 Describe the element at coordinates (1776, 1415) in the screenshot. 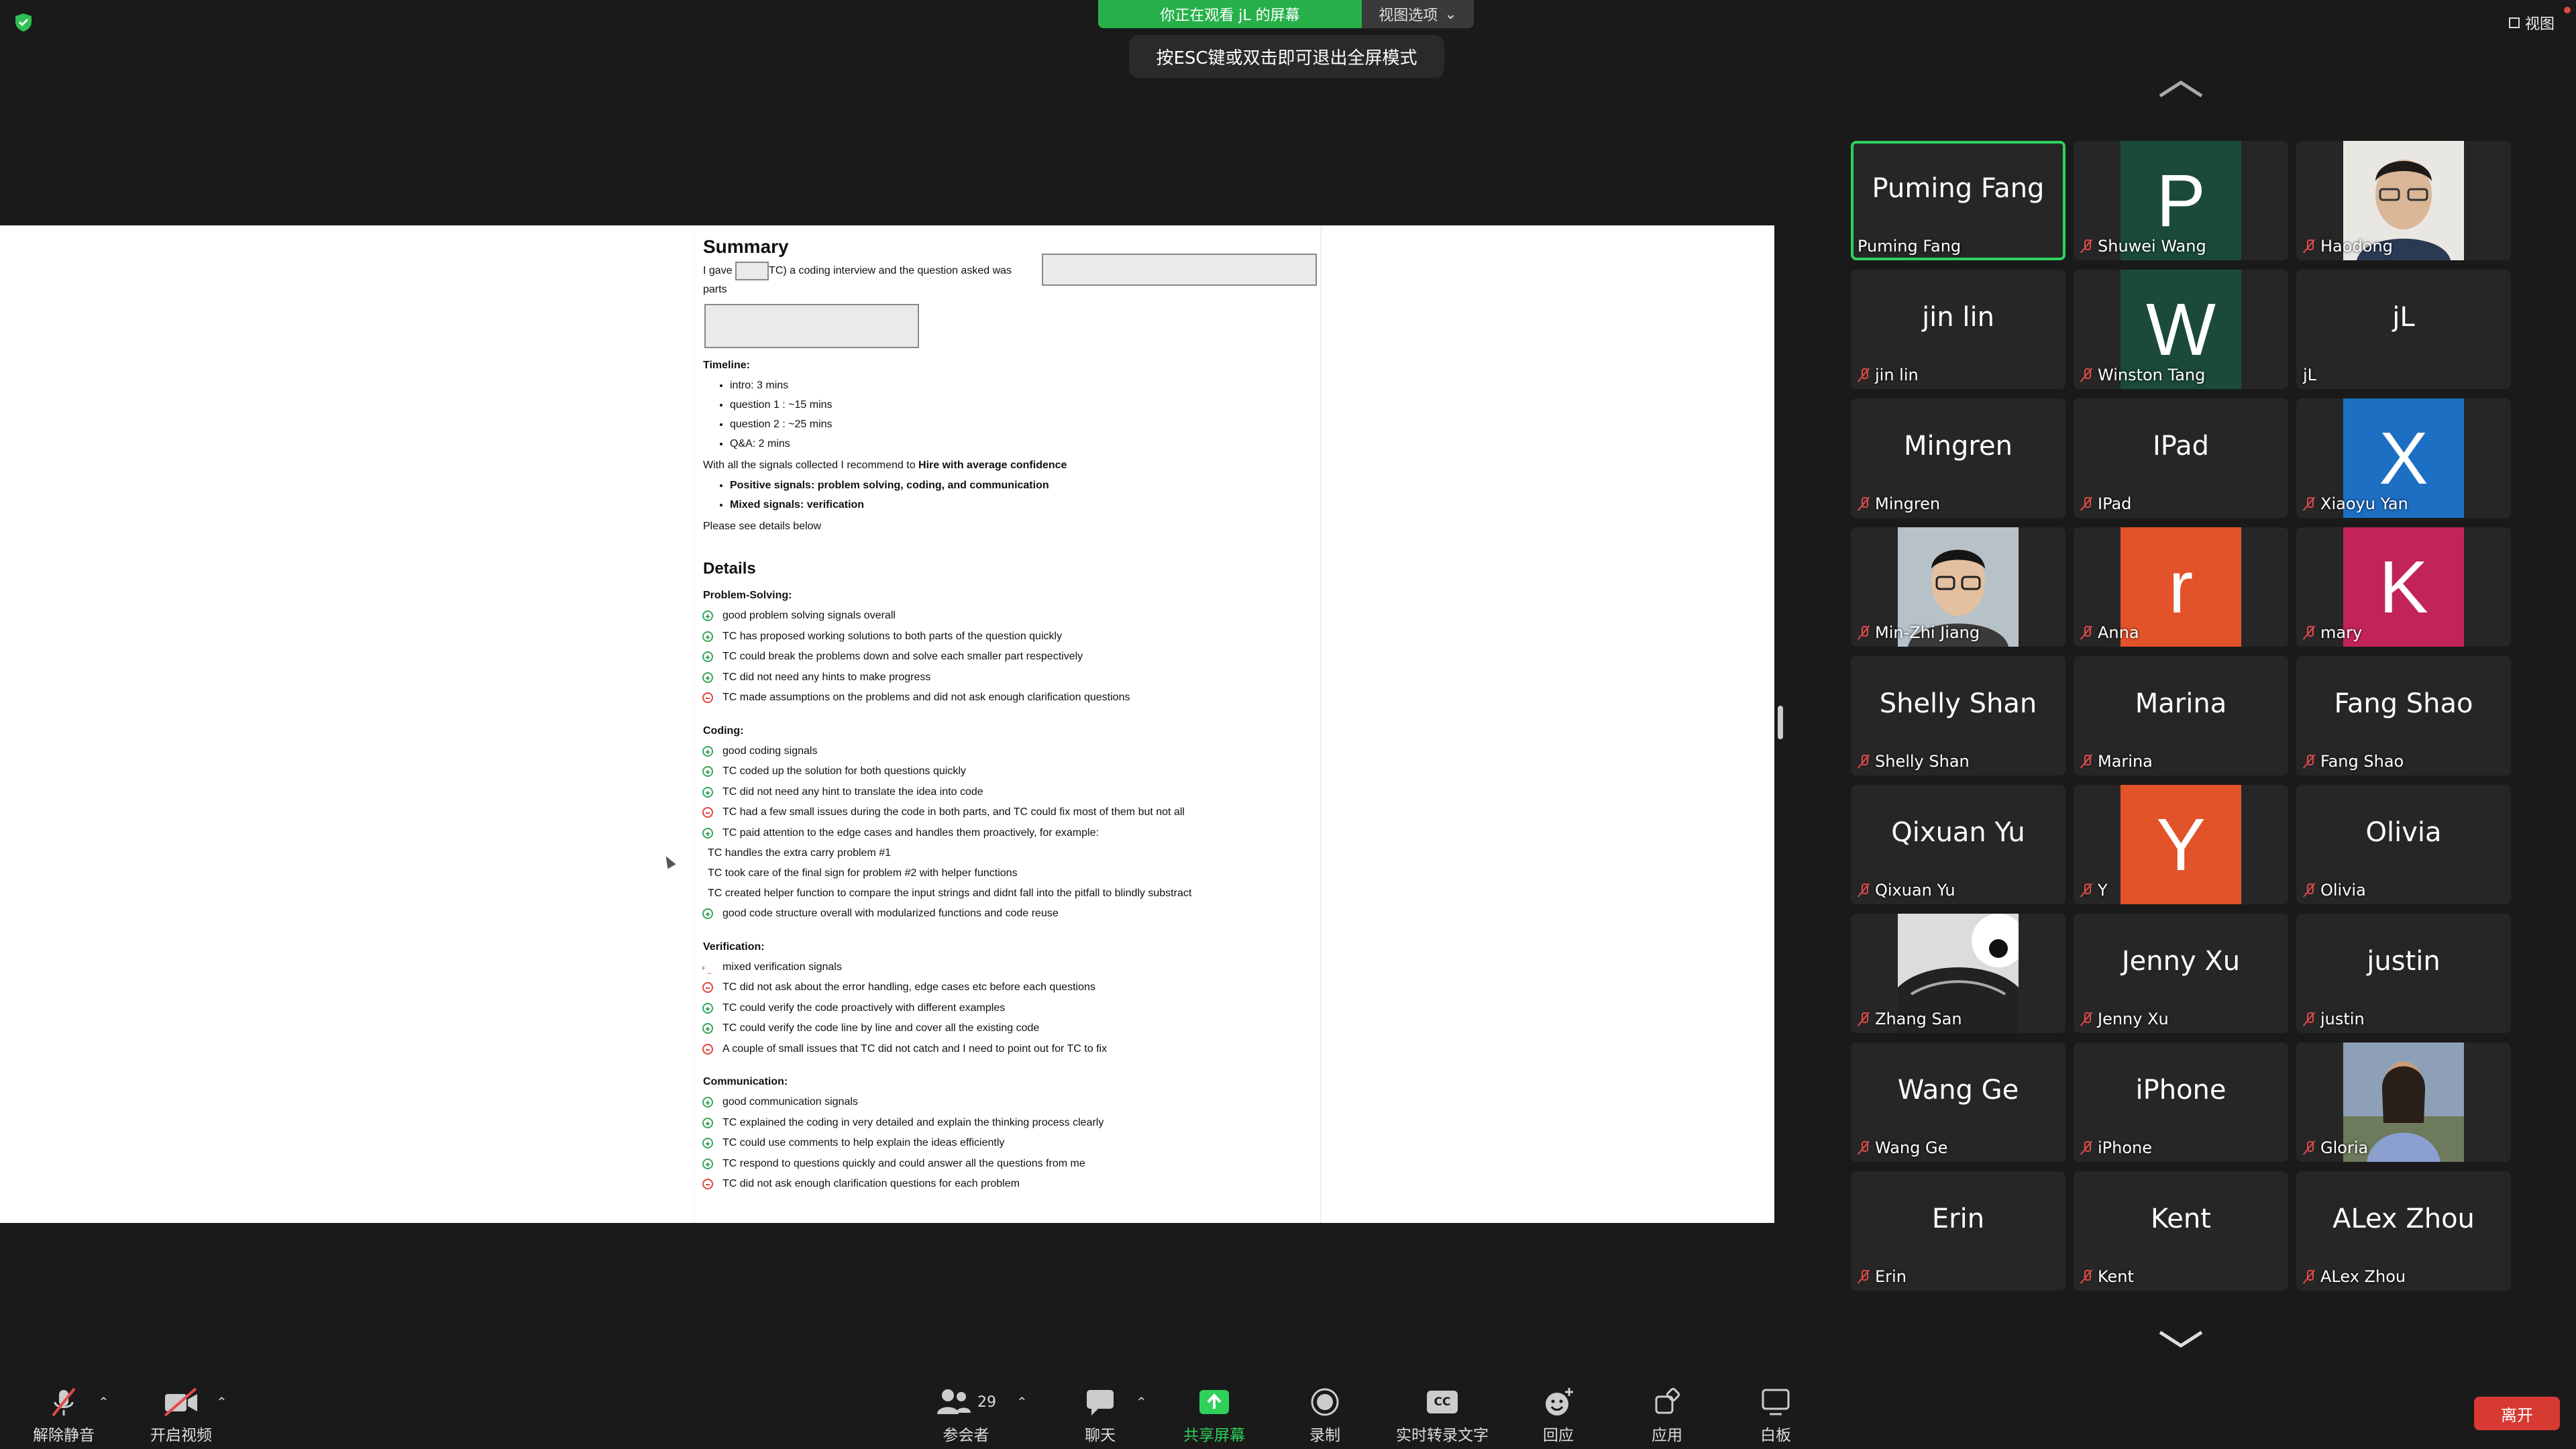

I see `whiteboard-button: 白板` at that location.